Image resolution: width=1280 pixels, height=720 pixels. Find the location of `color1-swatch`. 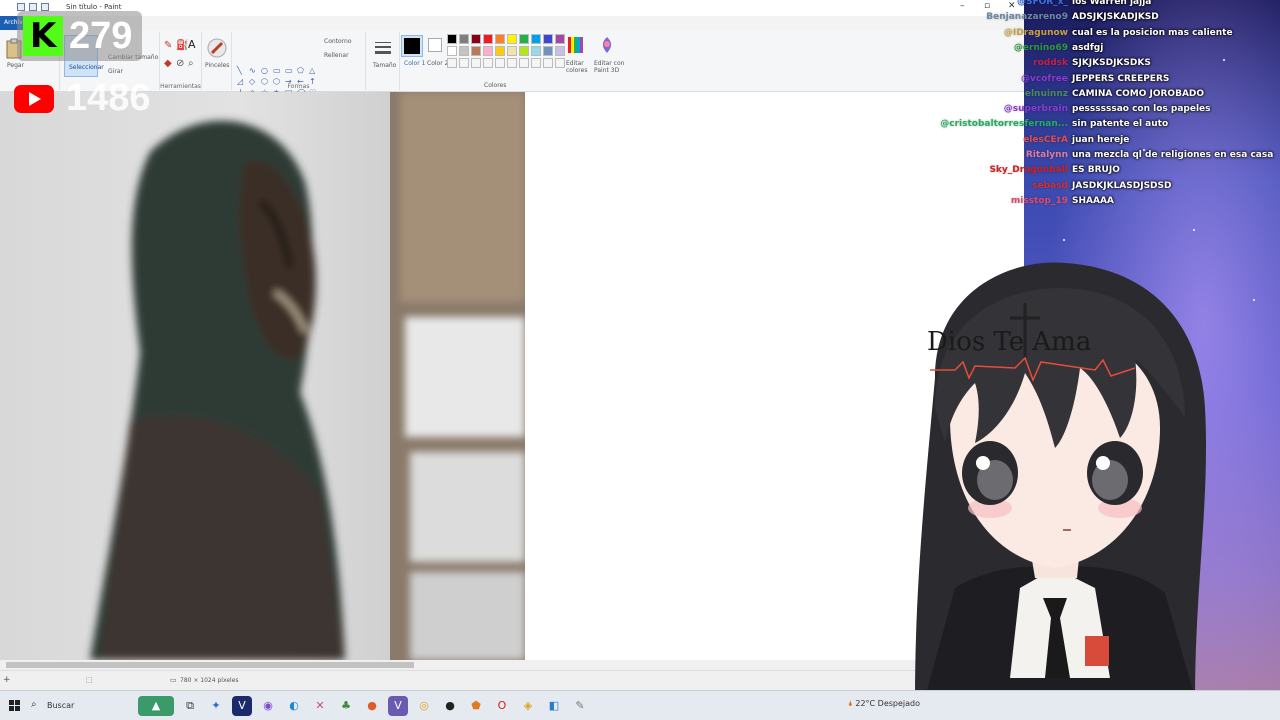

color1-swatch is located at coordinates (412, 46).